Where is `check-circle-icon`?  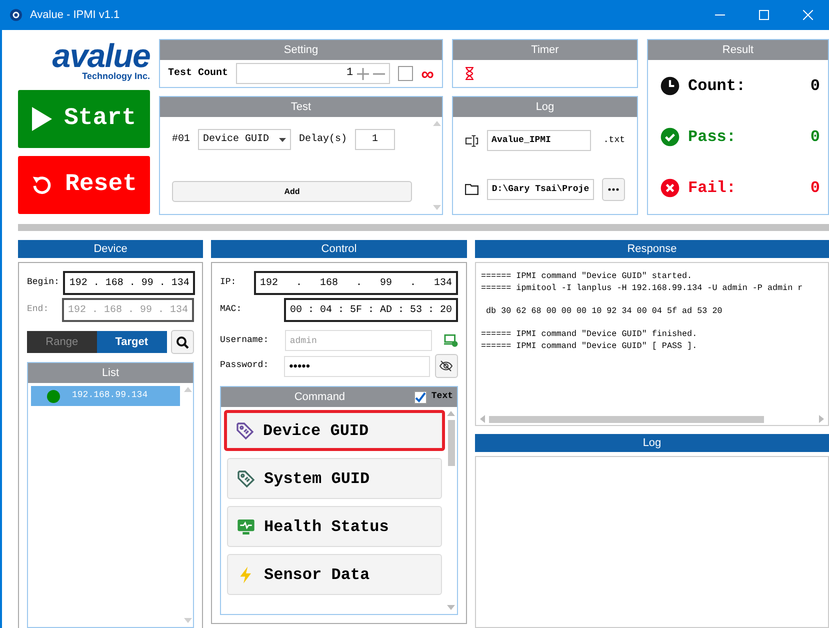
check-circle-icon is located at coordinates (670, 136).